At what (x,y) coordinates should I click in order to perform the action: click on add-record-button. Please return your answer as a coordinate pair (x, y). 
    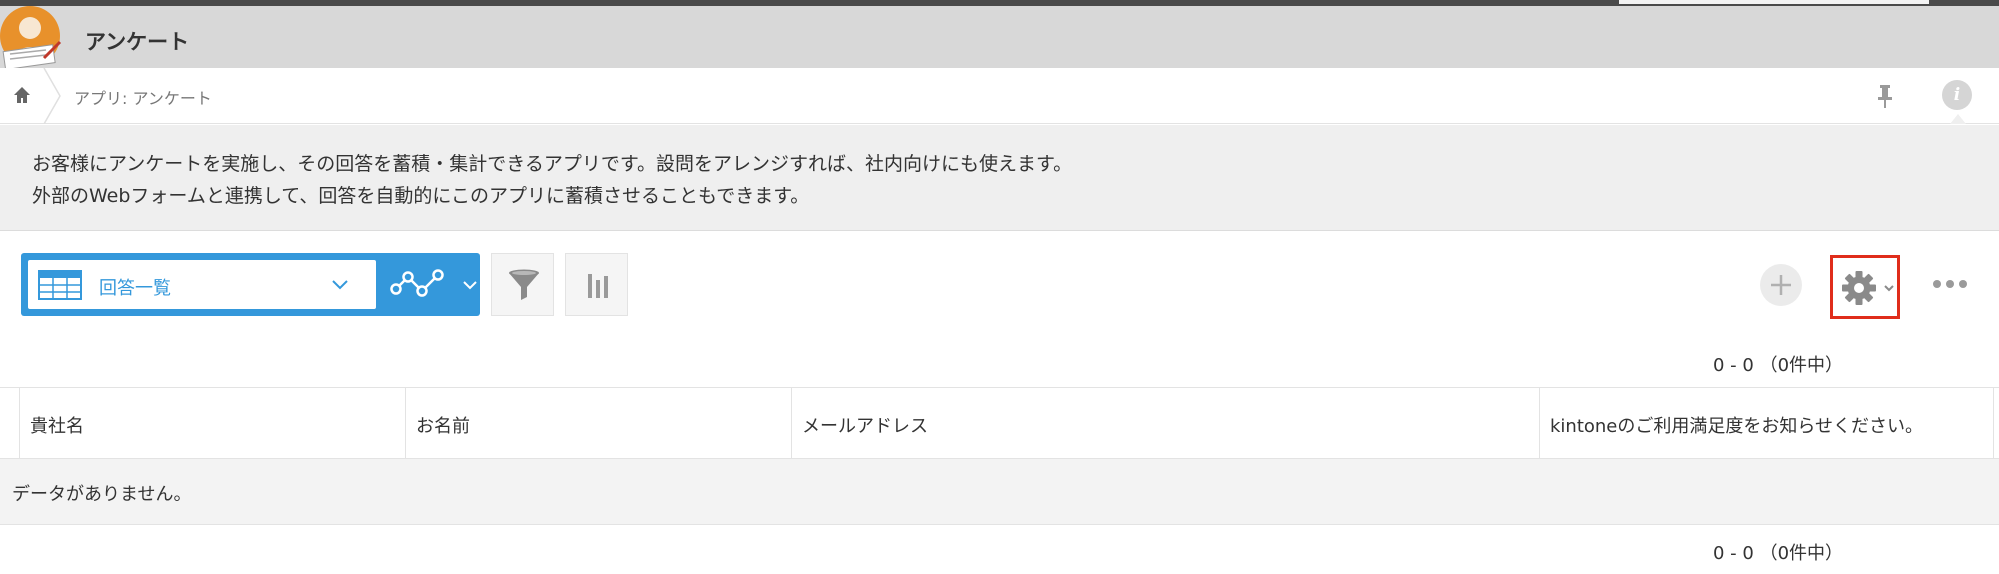
    Looking at the image, I should click on (1781, 285).